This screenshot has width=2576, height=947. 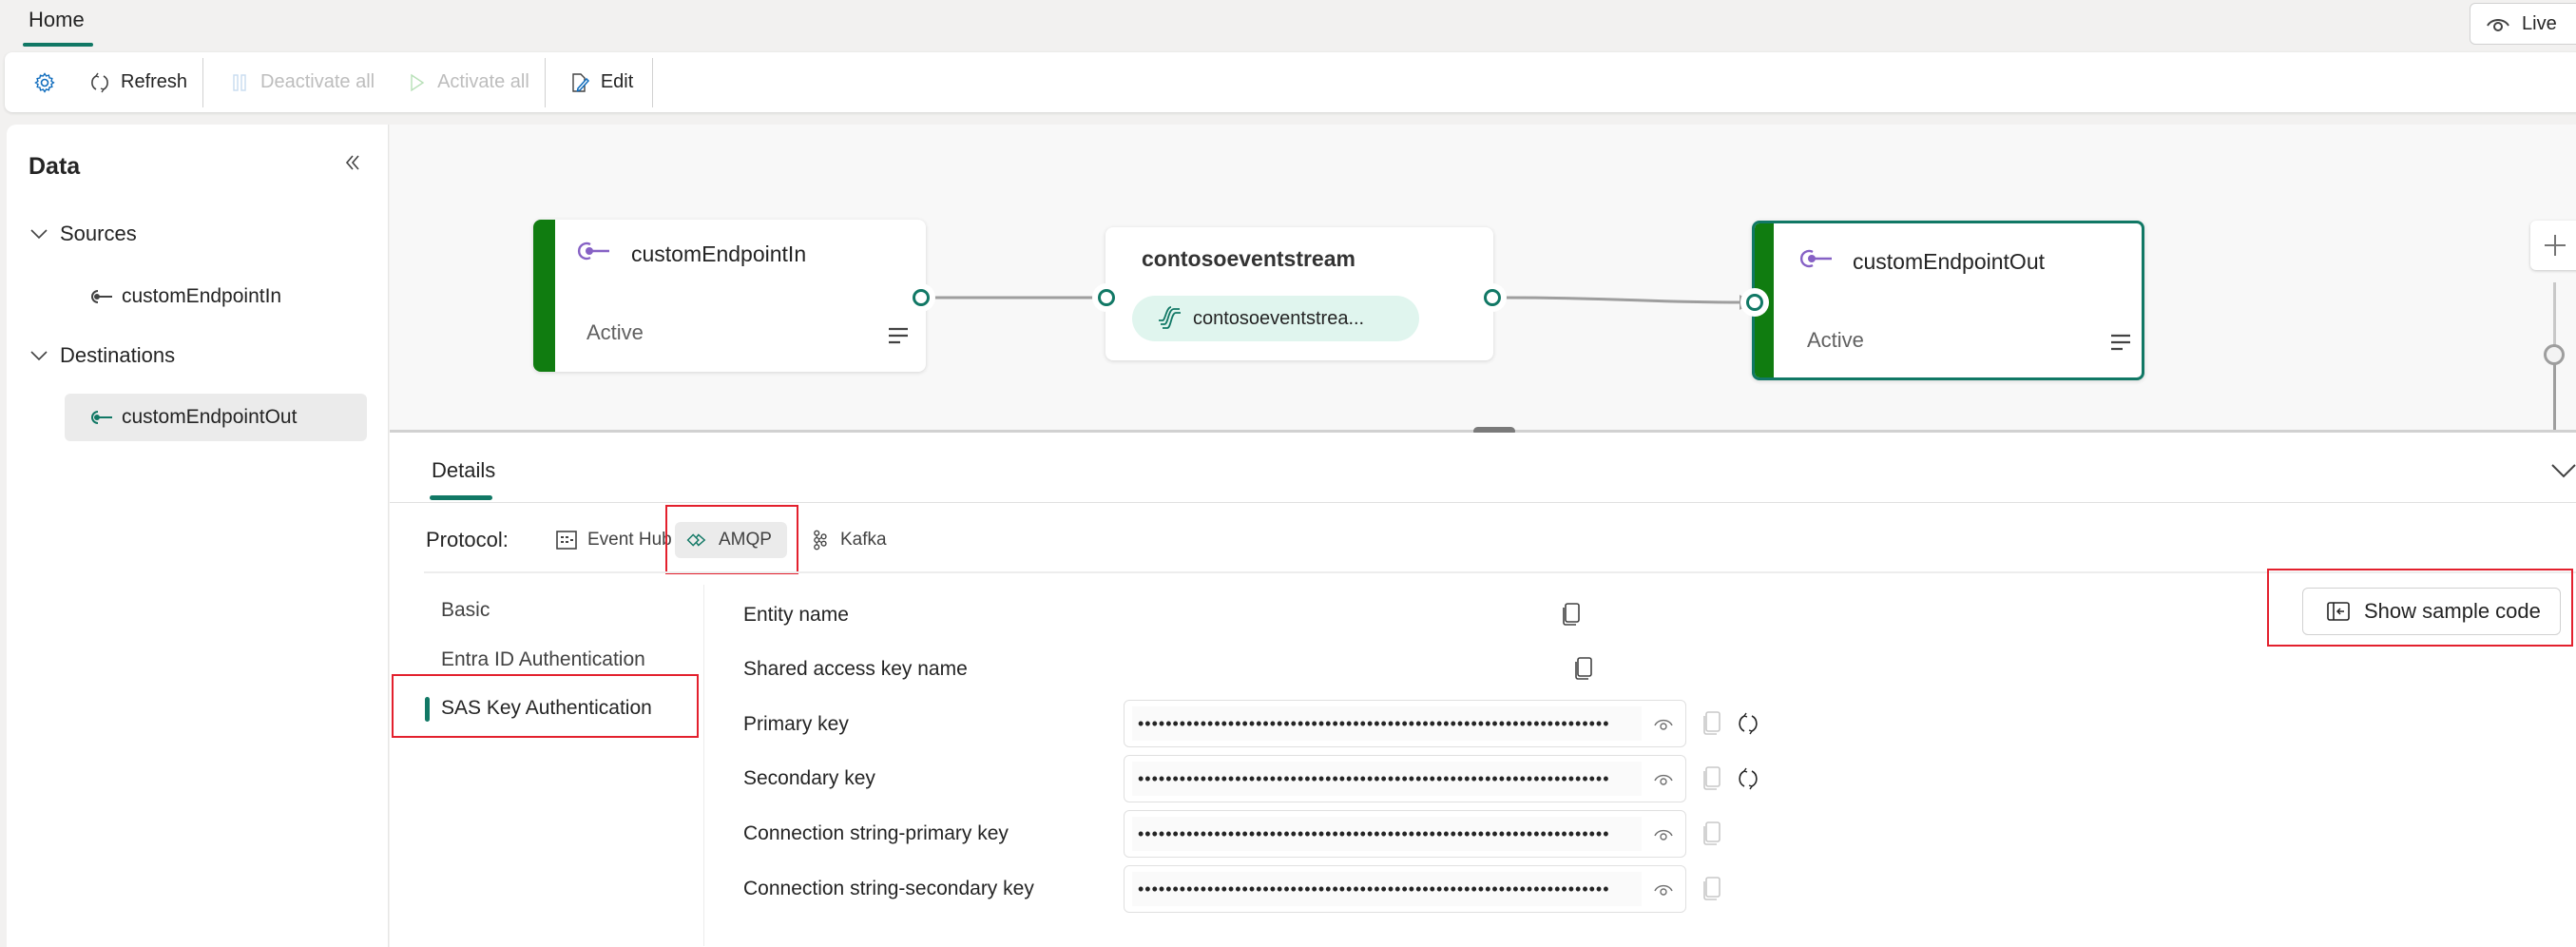 I want to click on deactivate-all-button: Deactivate all, so click(x=297, y=82).